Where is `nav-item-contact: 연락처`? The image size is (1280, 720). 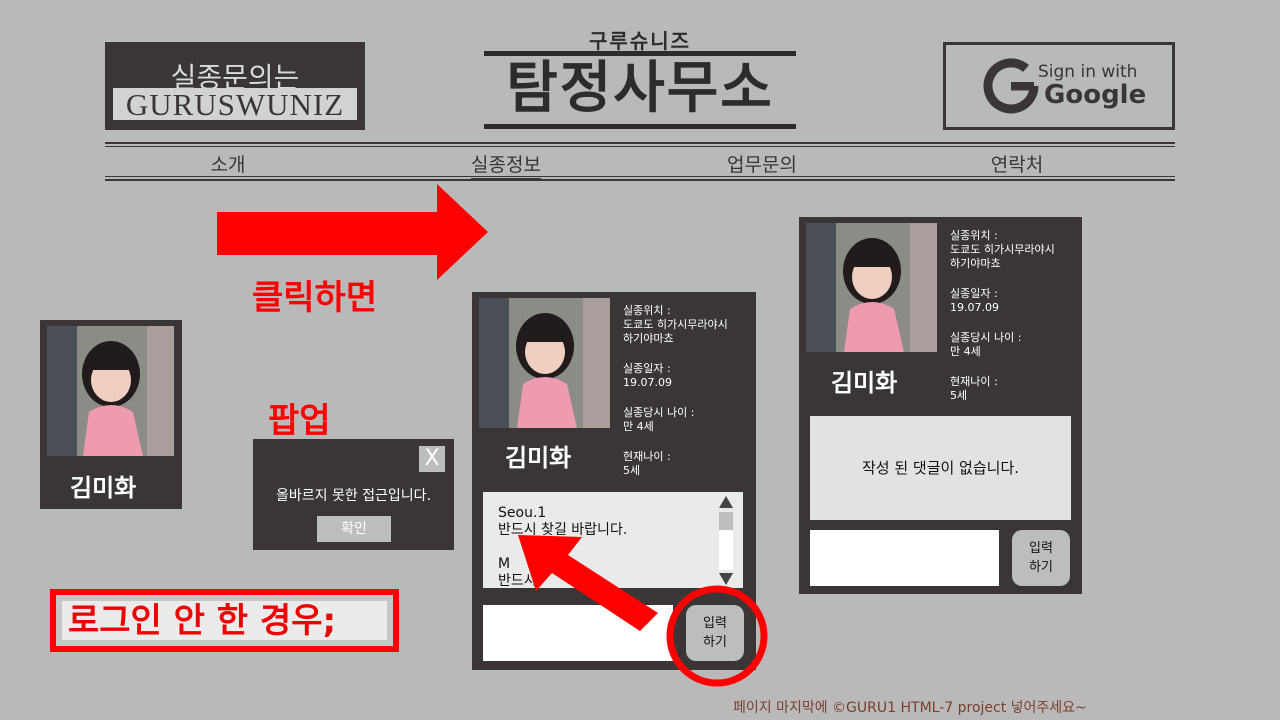 nav-item-contact: 연락처 is located at coordinates (1017, 163).